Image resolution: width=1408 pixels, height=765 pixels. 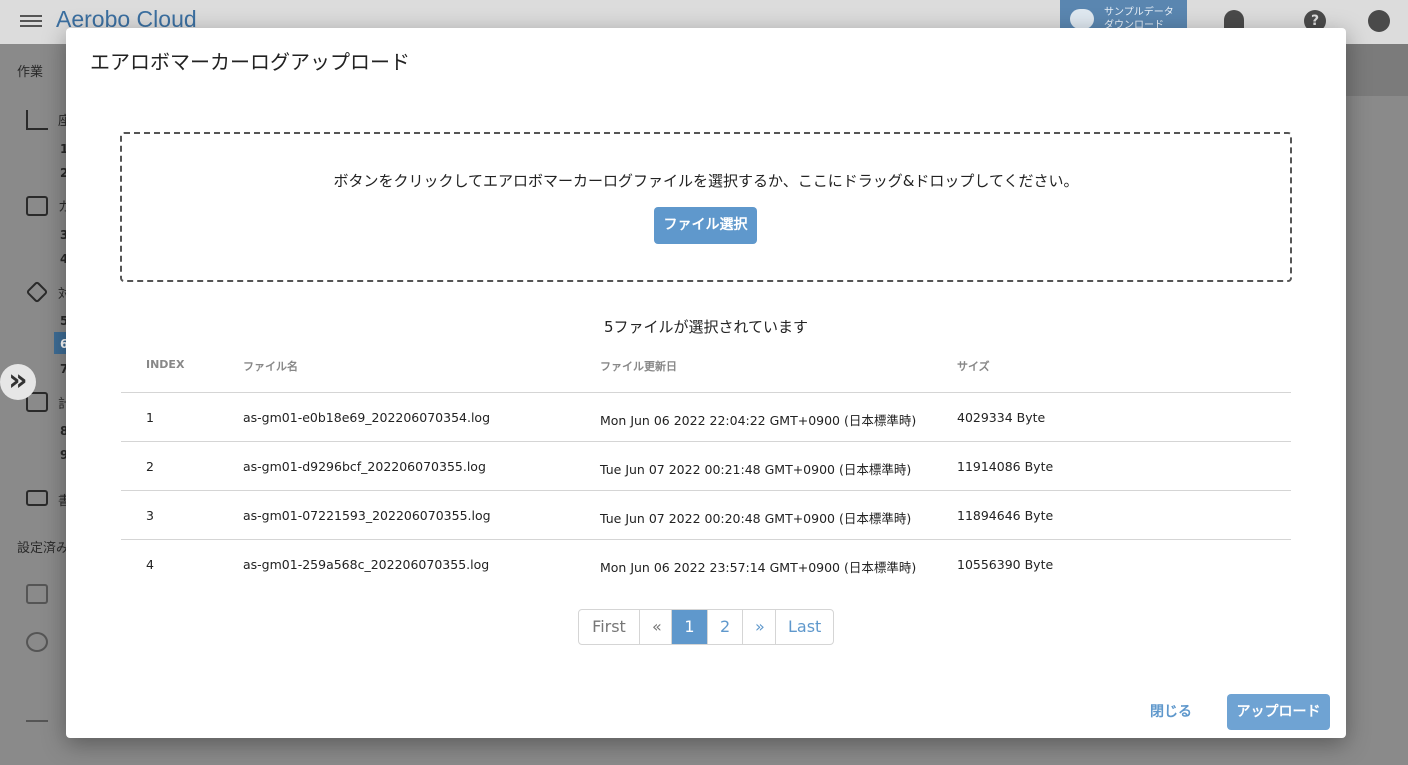 I want to click on list-icon, so click(x=37, y=498).